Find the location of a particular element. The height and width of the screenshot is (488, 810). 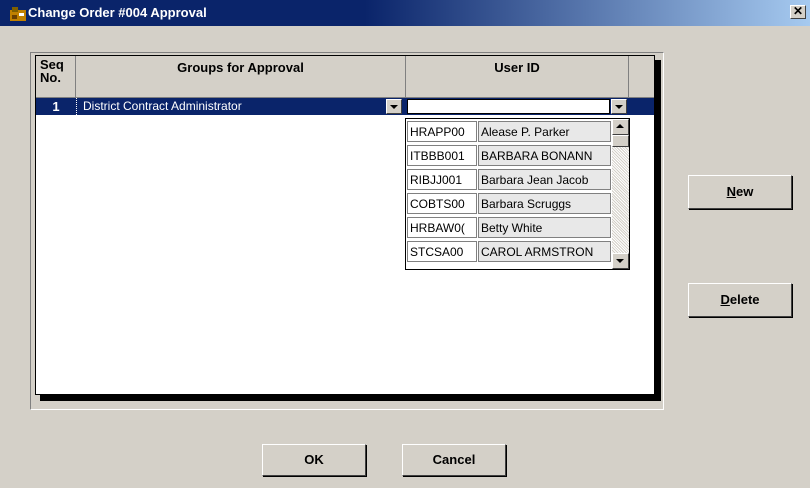

scroll-down-icon is located at coordinates (620, 261).